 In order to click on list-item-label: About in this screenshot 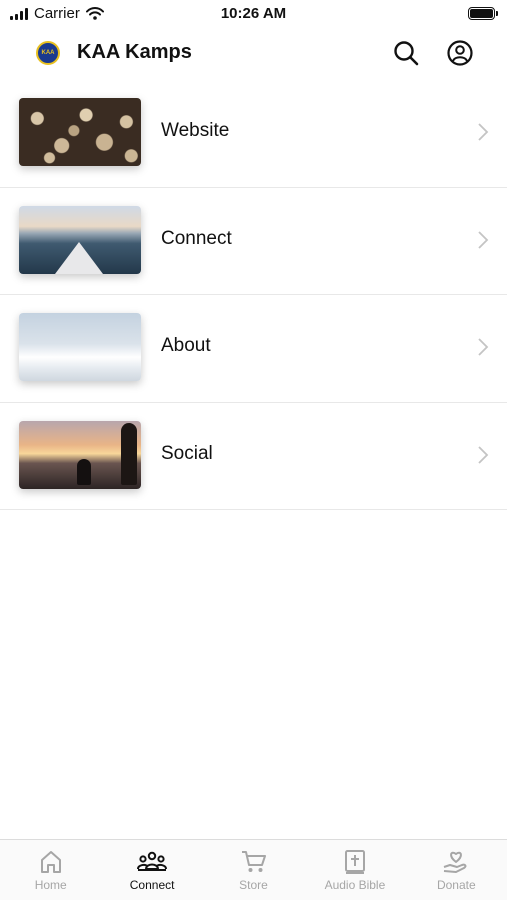, I will do `click(186, 345)`.